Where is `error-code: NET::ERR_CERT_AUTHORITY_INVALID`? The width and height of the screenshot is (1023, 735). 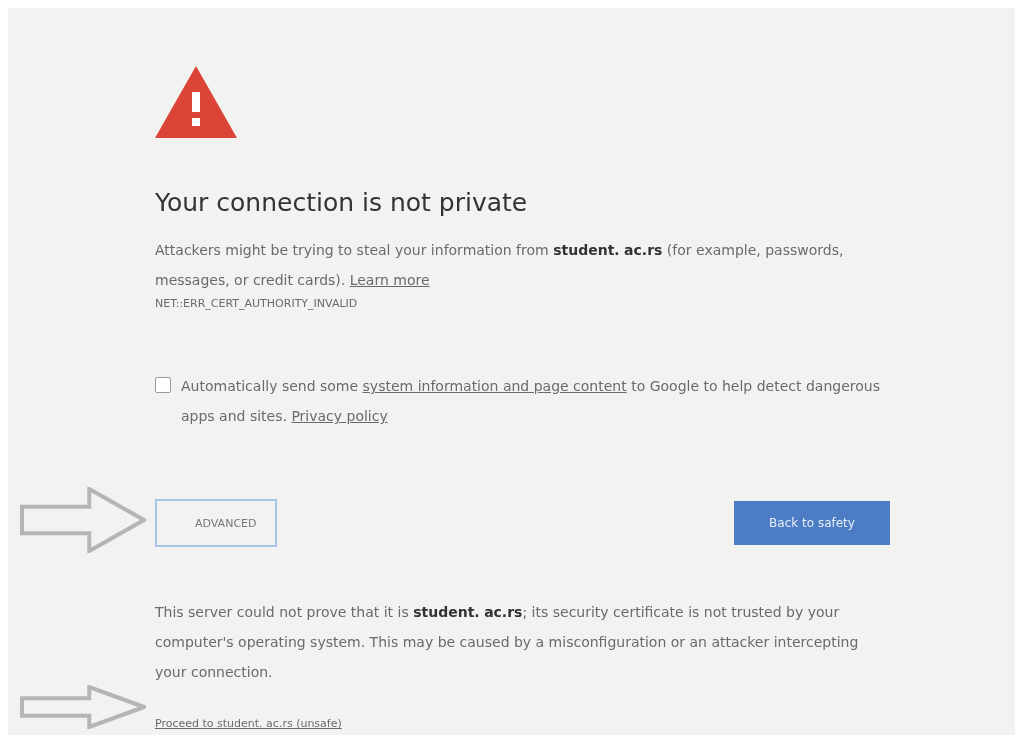
error-code: NET::ERR_CERT_AUTHORITY_INVALID is located at coordinates (257, 304).